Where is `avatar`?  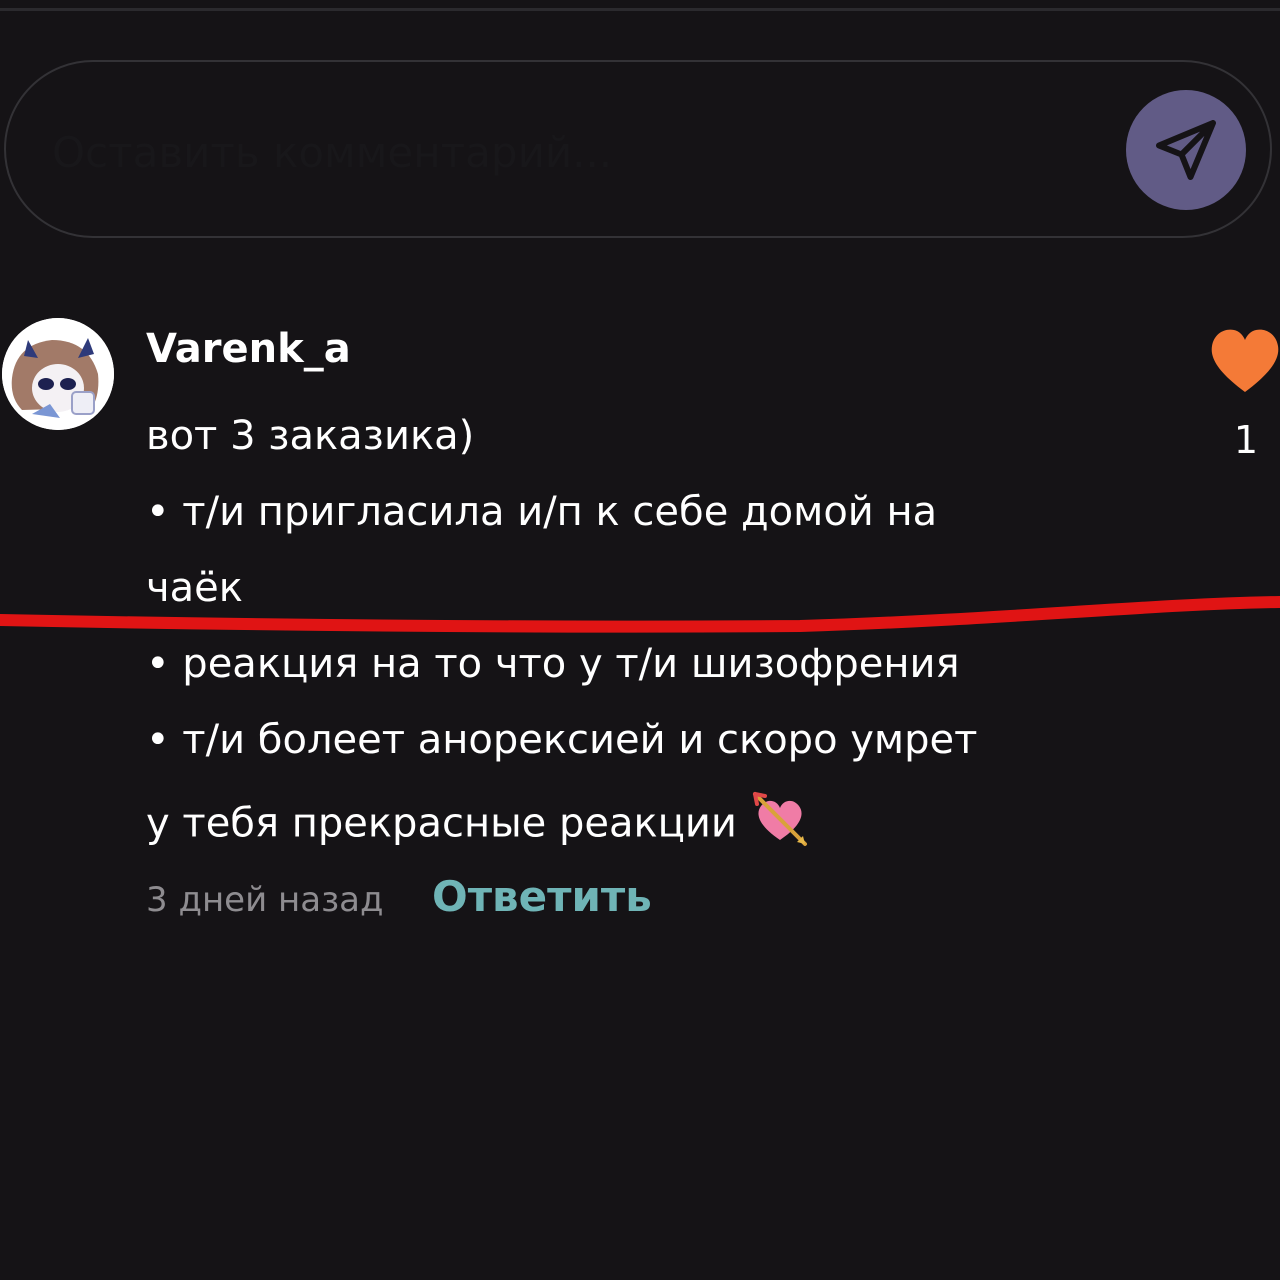
avatar is located at coordinates (58, 374).